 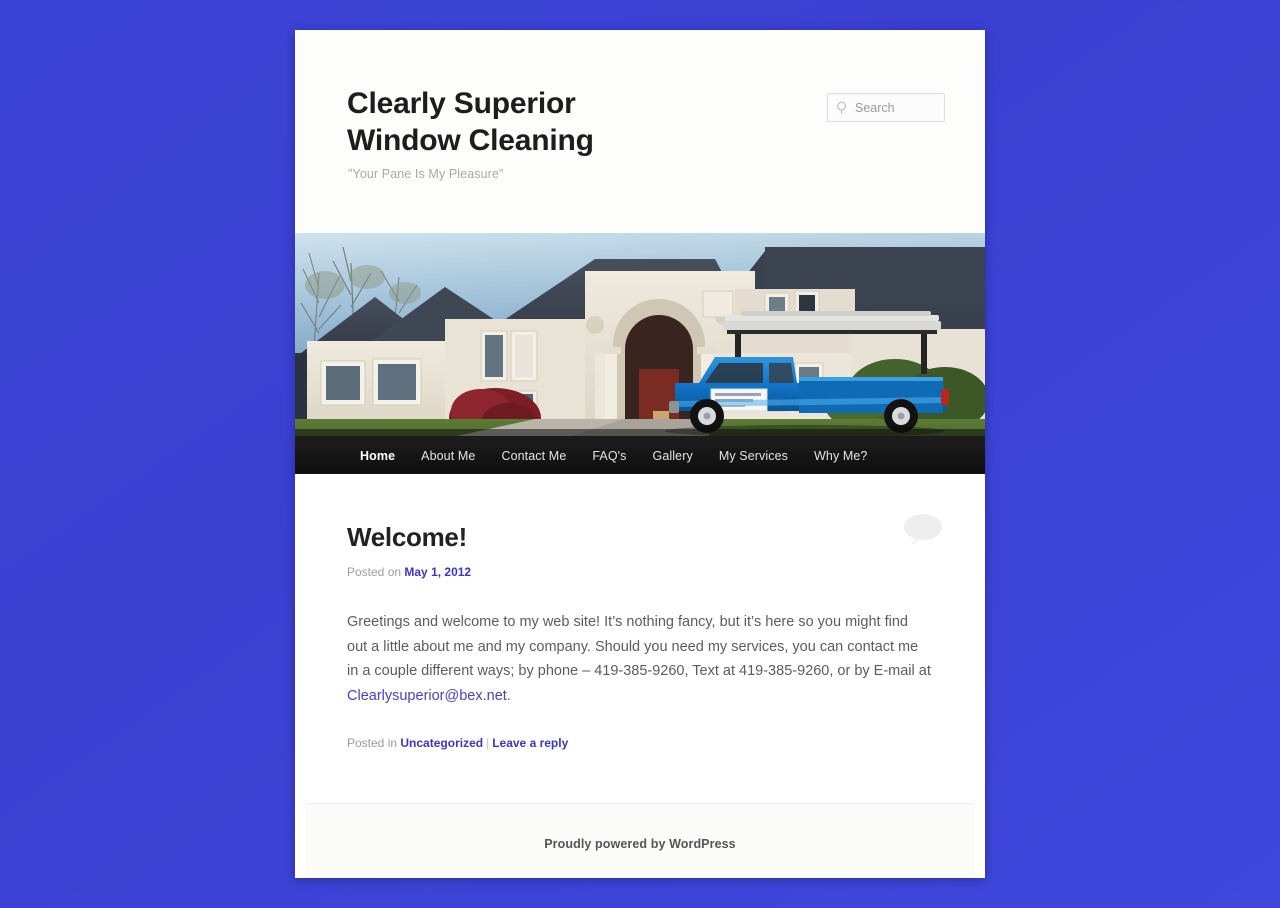 What do you see at coordinates (673, 456) in the screenshot?
I see `nav-item-gallery: Gallery` at bounding box center [673, 456].